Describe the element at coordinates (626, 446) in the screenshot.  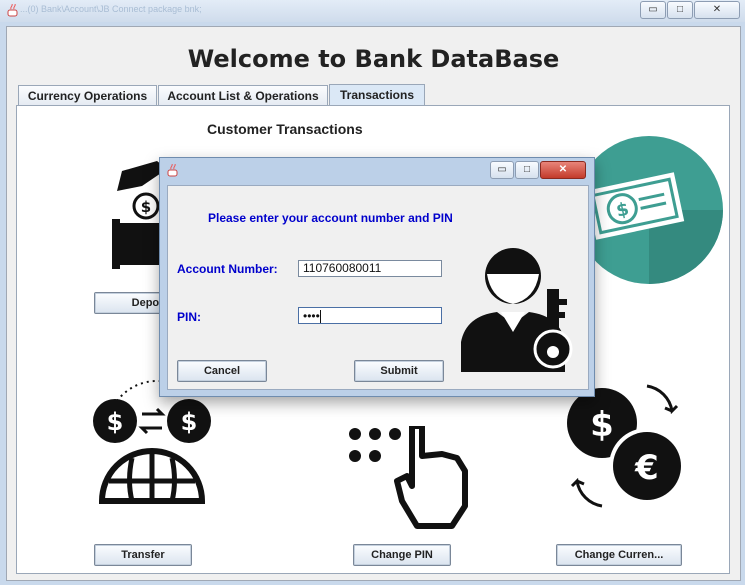
I see `currency-exchange-icon: $ €` at that location.